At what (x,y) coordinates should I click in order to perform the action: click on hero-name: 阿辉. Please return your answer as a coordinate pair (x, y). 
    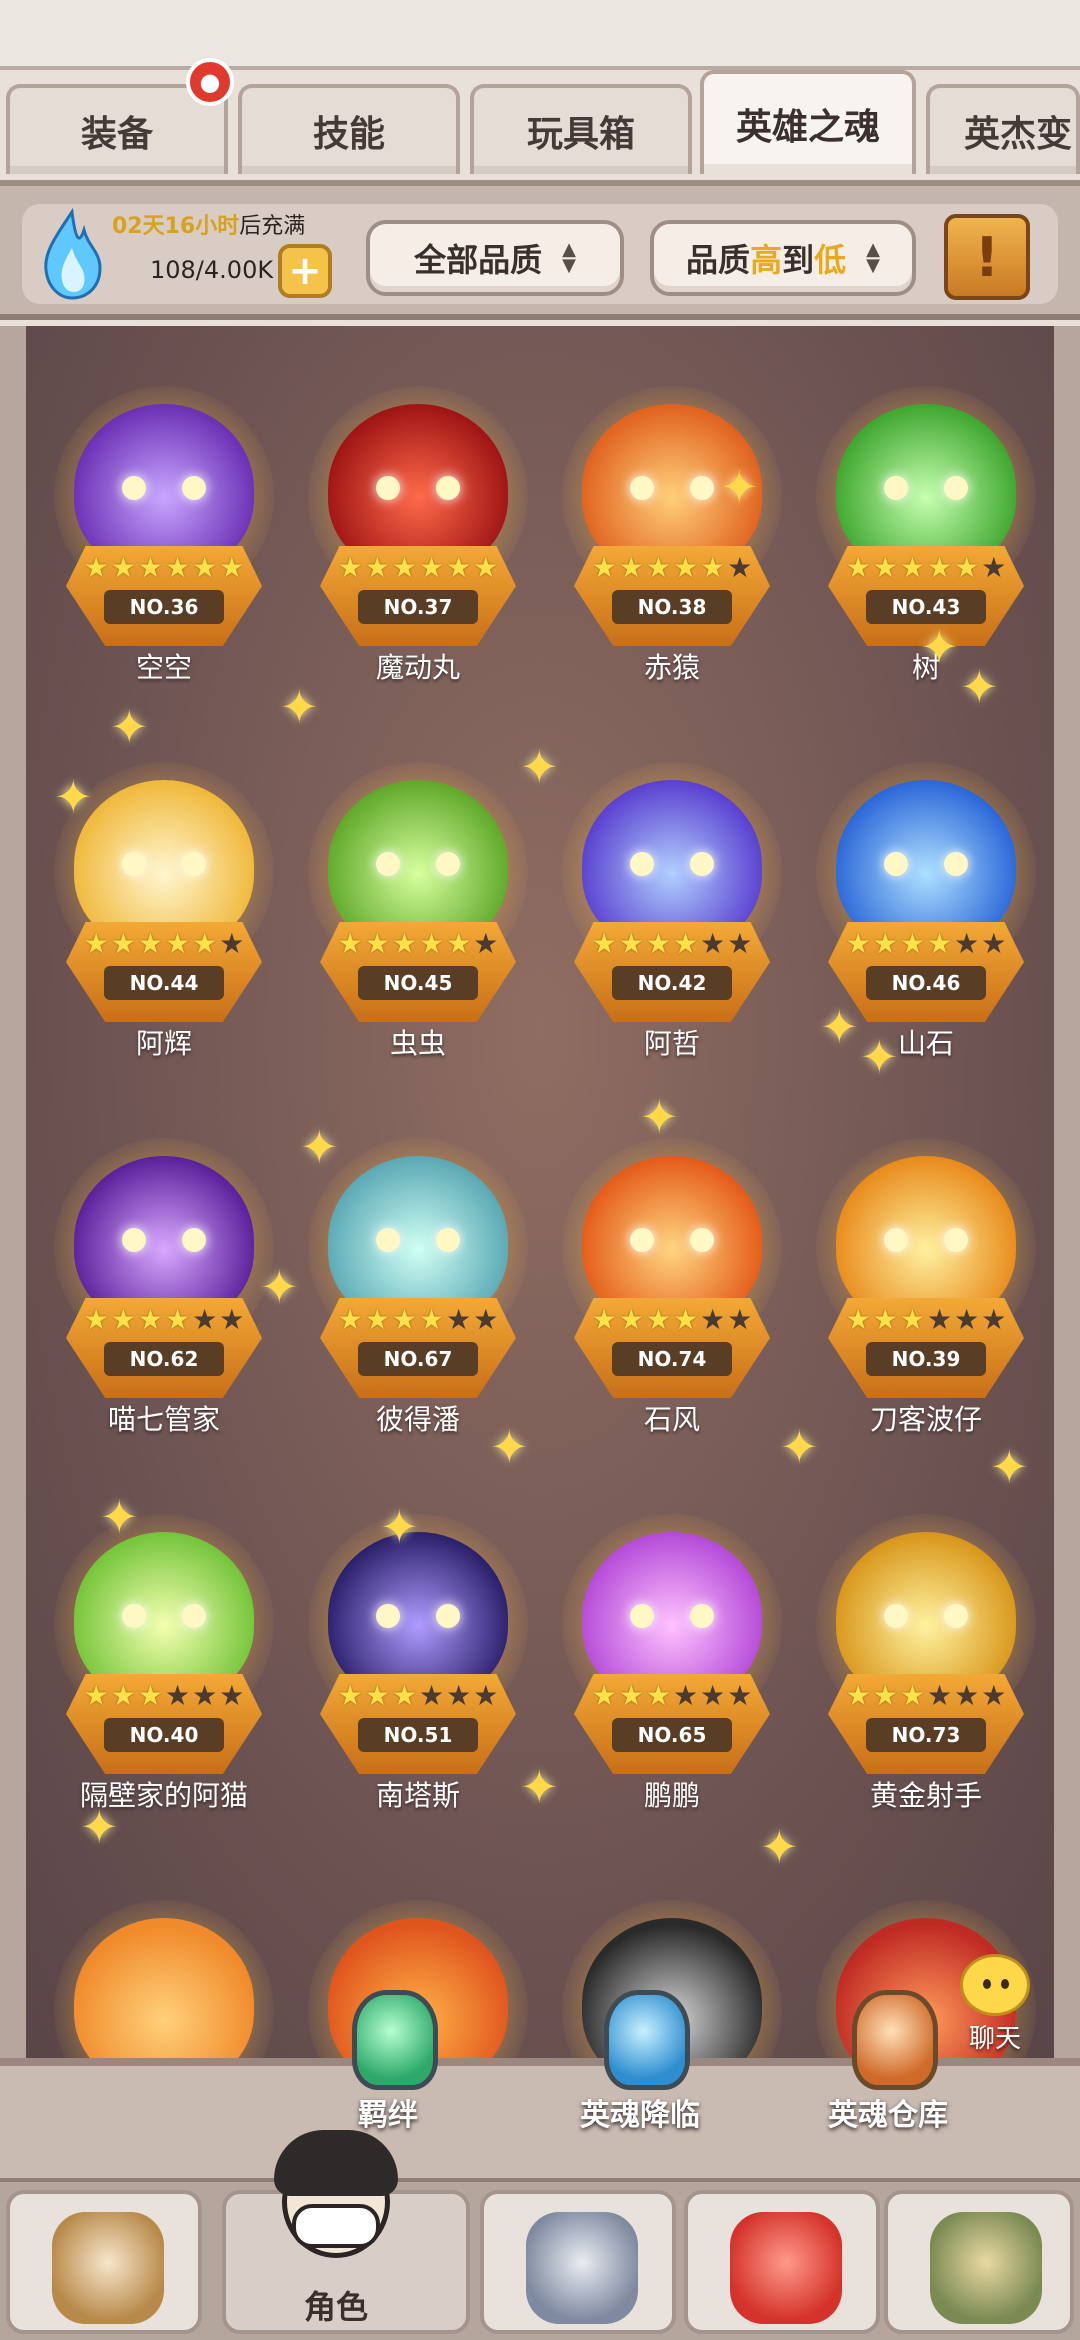
    Looking at the image, I should click on (163, 1043).